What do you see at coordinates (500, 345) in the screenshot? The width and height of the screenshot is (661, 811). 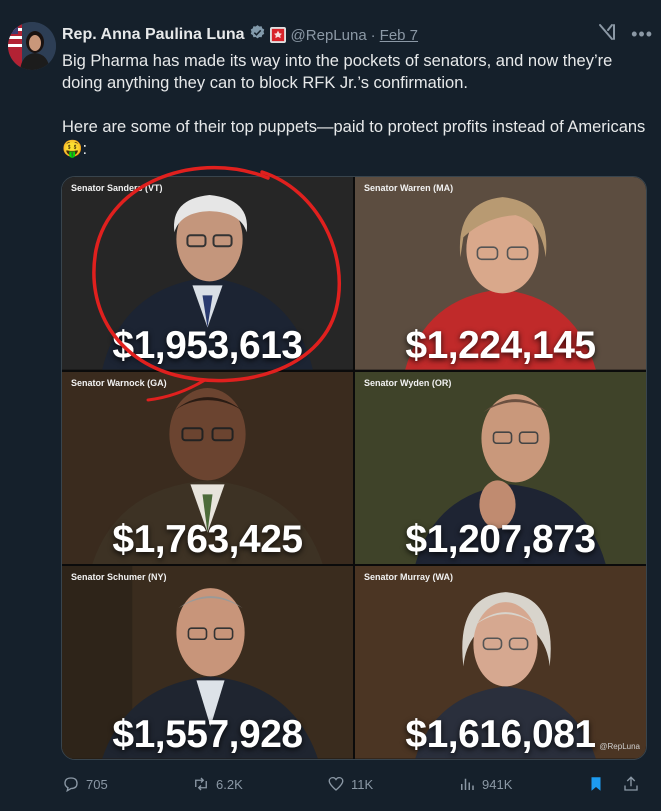 I see `donation-amount: $1,224,145` at bounding box center [500, 345].